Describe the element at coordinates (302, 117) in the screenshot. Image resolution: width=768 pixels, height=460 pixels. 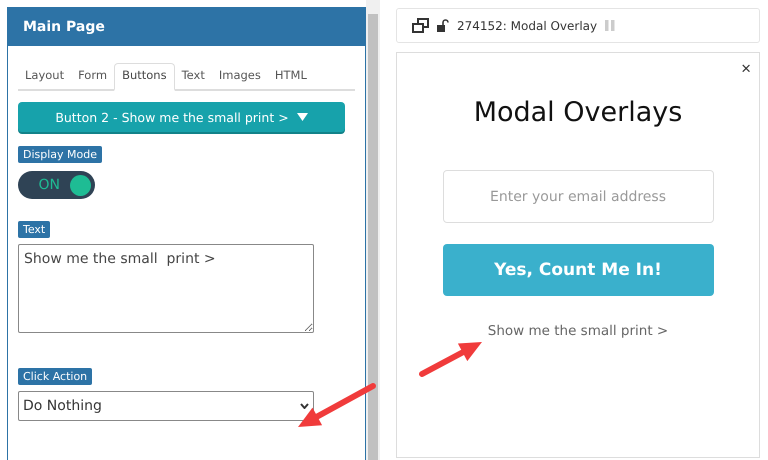
I see `caret-icon` at that location.